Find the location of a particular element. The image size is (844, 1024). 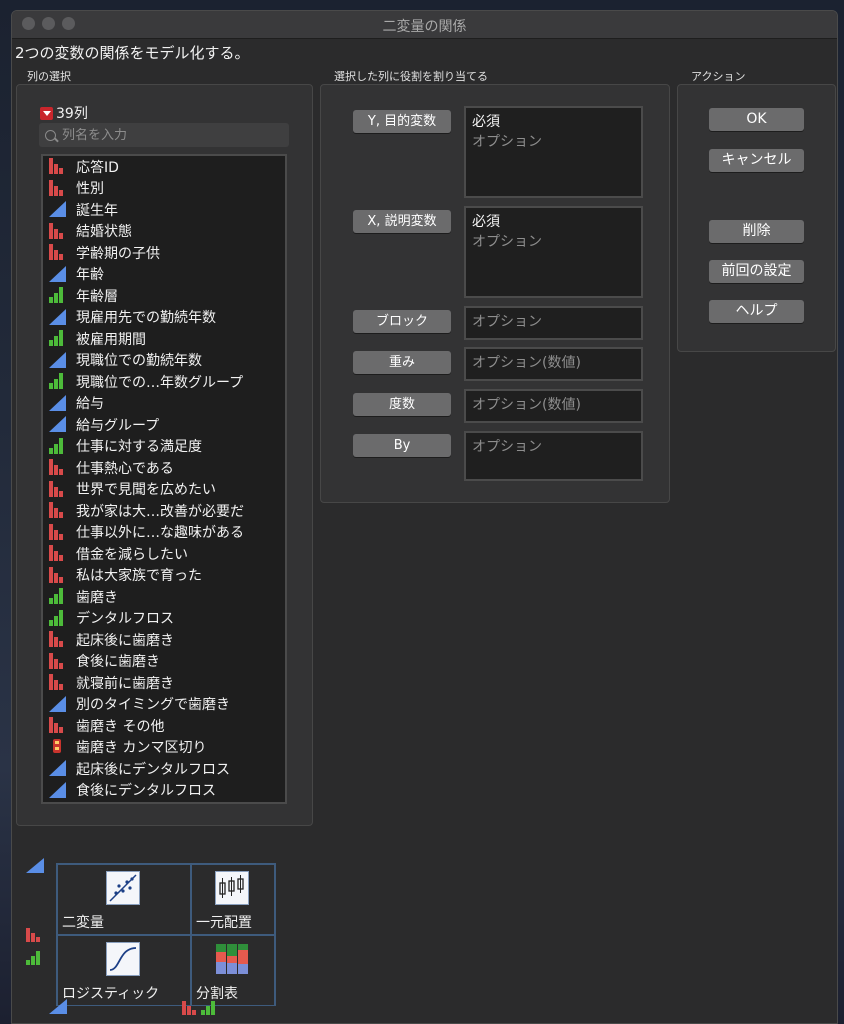

remove-button: 削除 is located at coordinates (756, 231).